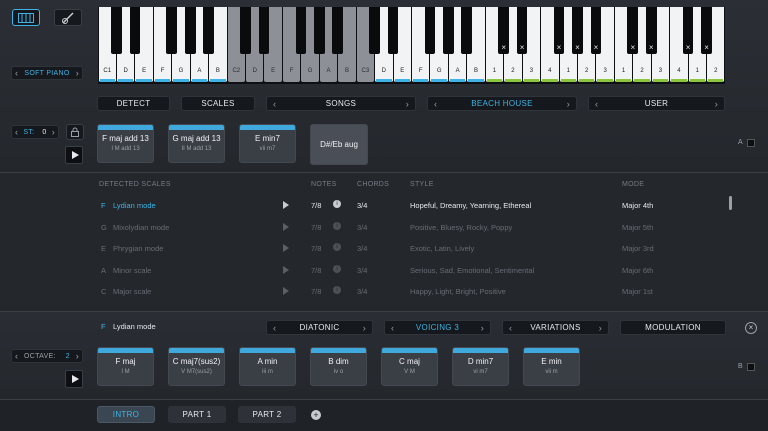 Image resolution: width=768 pixels, height=431 pixels. What do you see at coordinates (319, 327) in the screenshot?
I see `diatonic-selector: ‹ DIATONIC ›` at bounding box center [319, 327].